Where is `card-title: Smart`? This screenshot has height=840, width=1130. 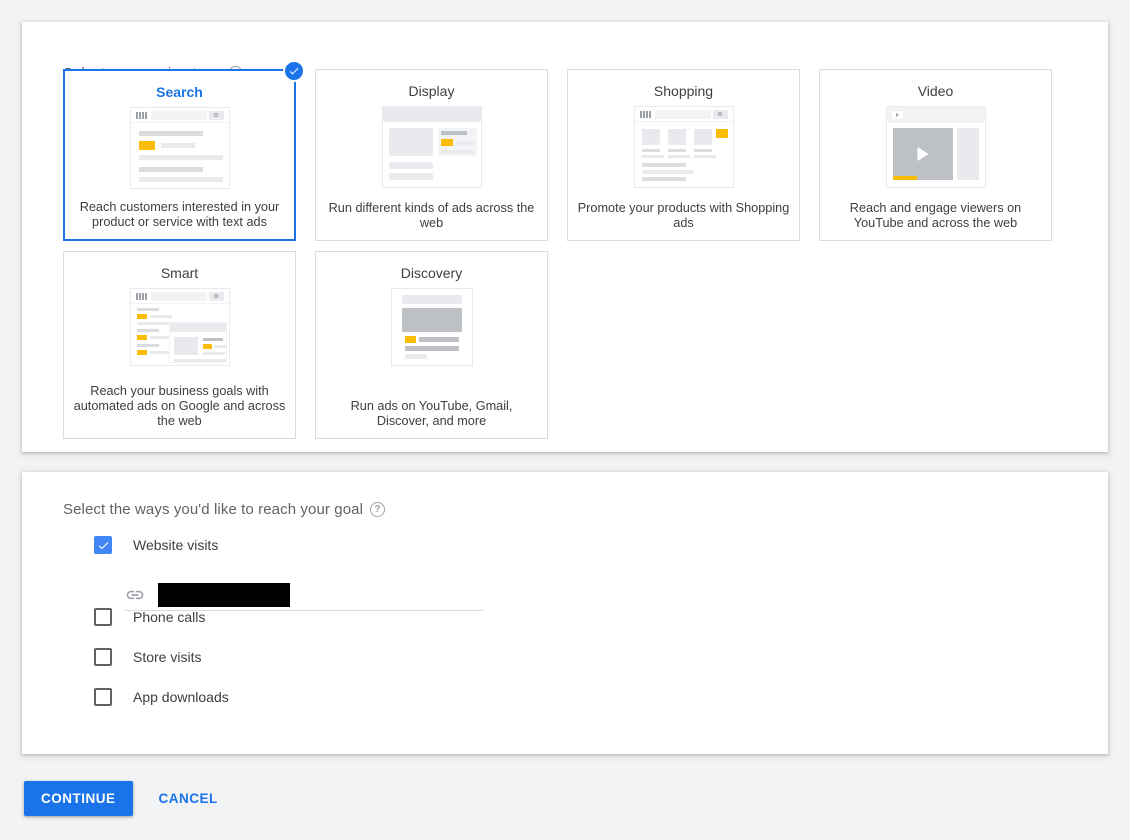
card-title: Smart is located at coordinates (179, 273).